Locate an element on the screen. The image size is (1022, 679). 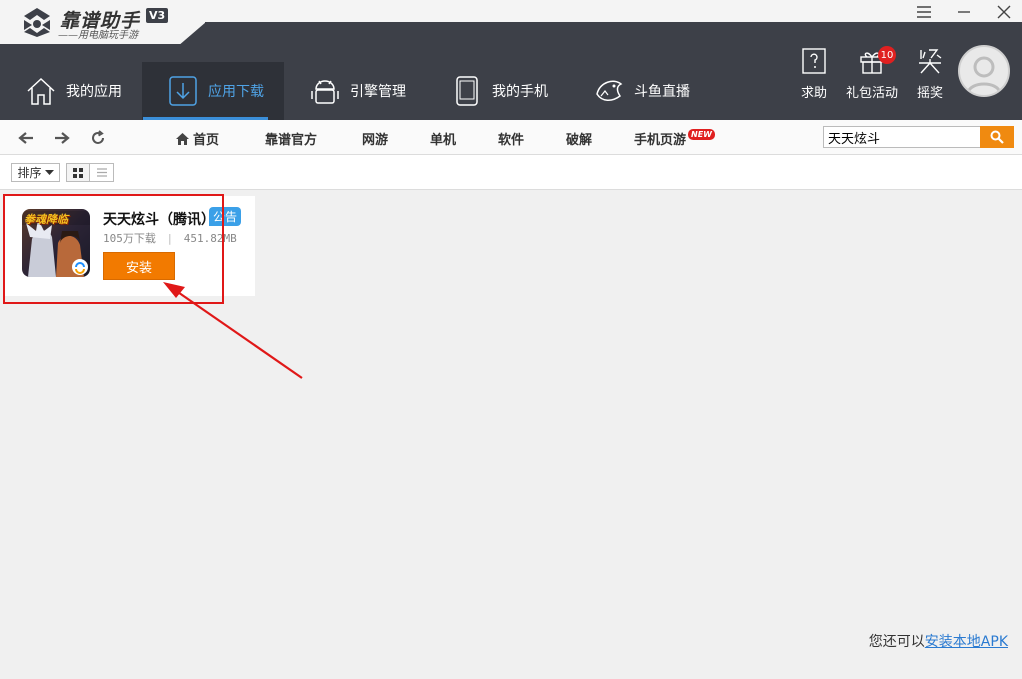
nav-my-apps: 我的应用 is located at coordinates (71, 91).